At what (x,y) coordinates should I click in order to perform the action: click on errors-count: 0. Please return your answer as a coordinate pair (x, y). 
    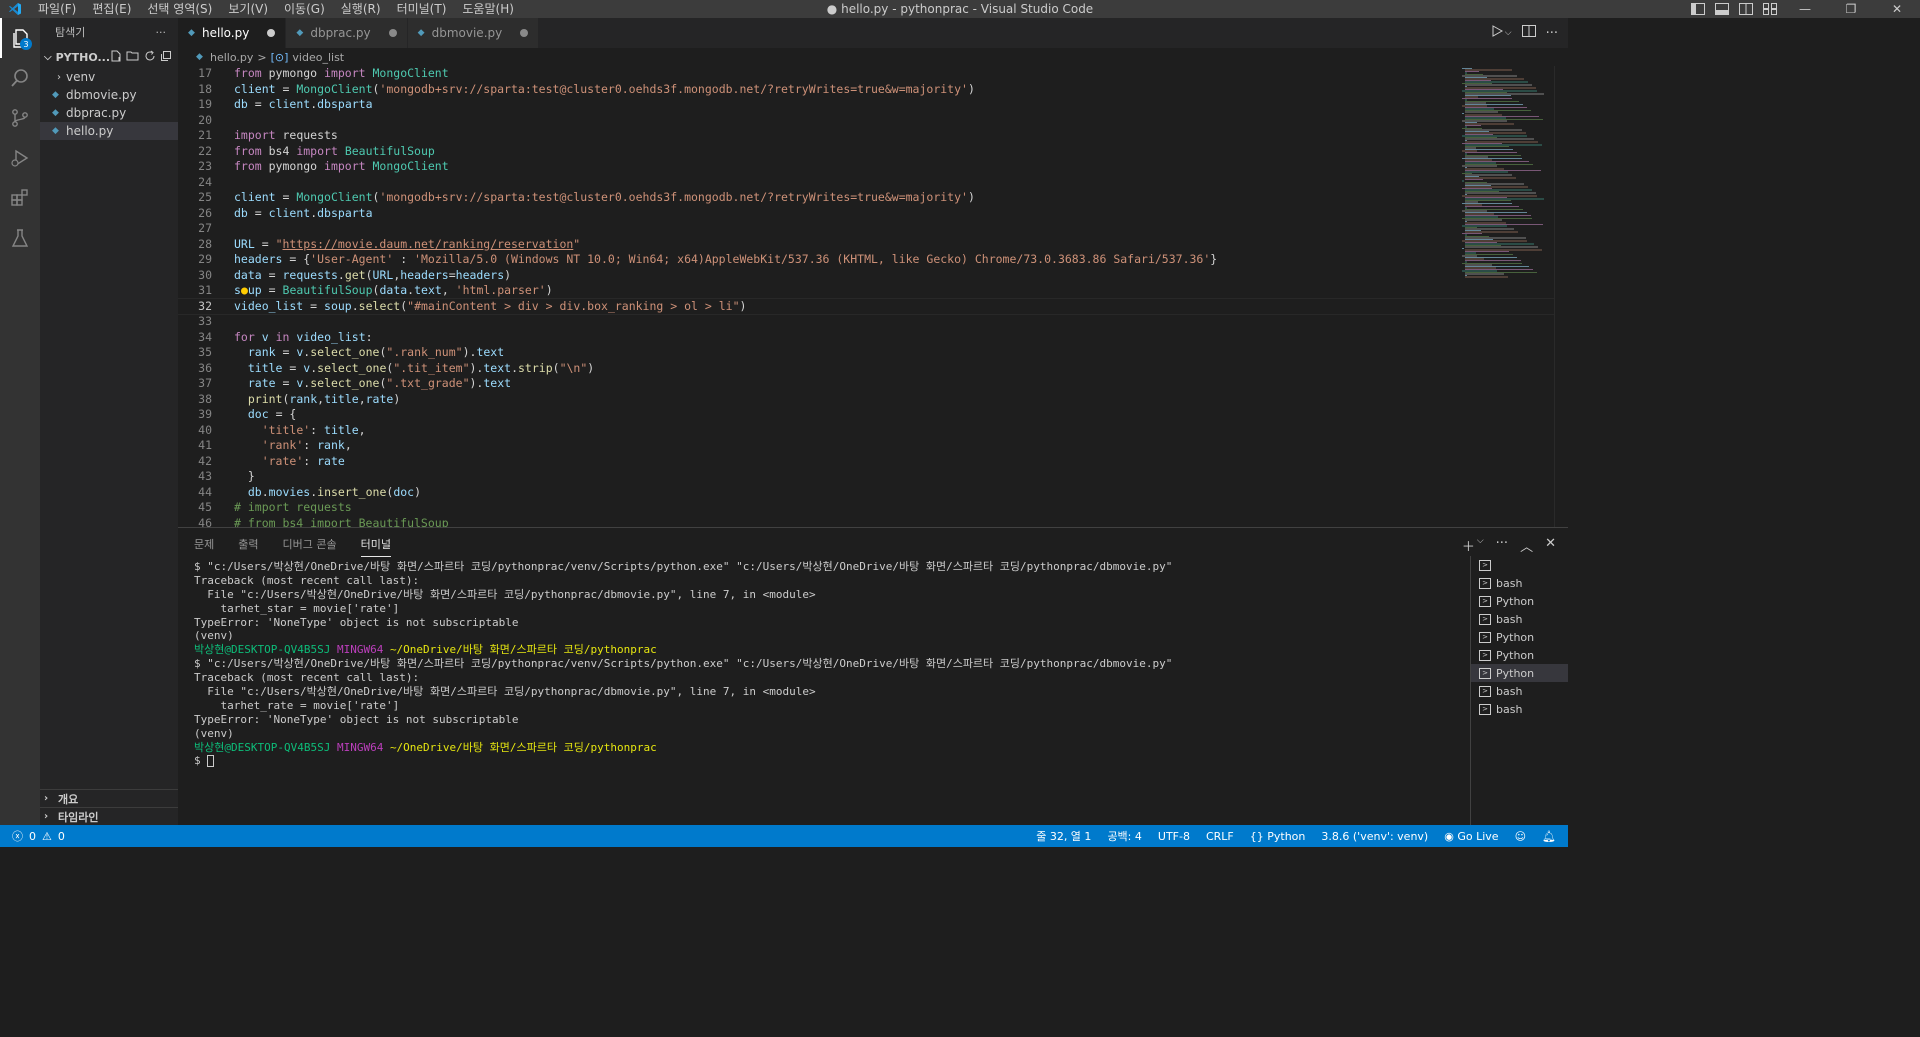
    Looking at the image, I should click on (32, 836).